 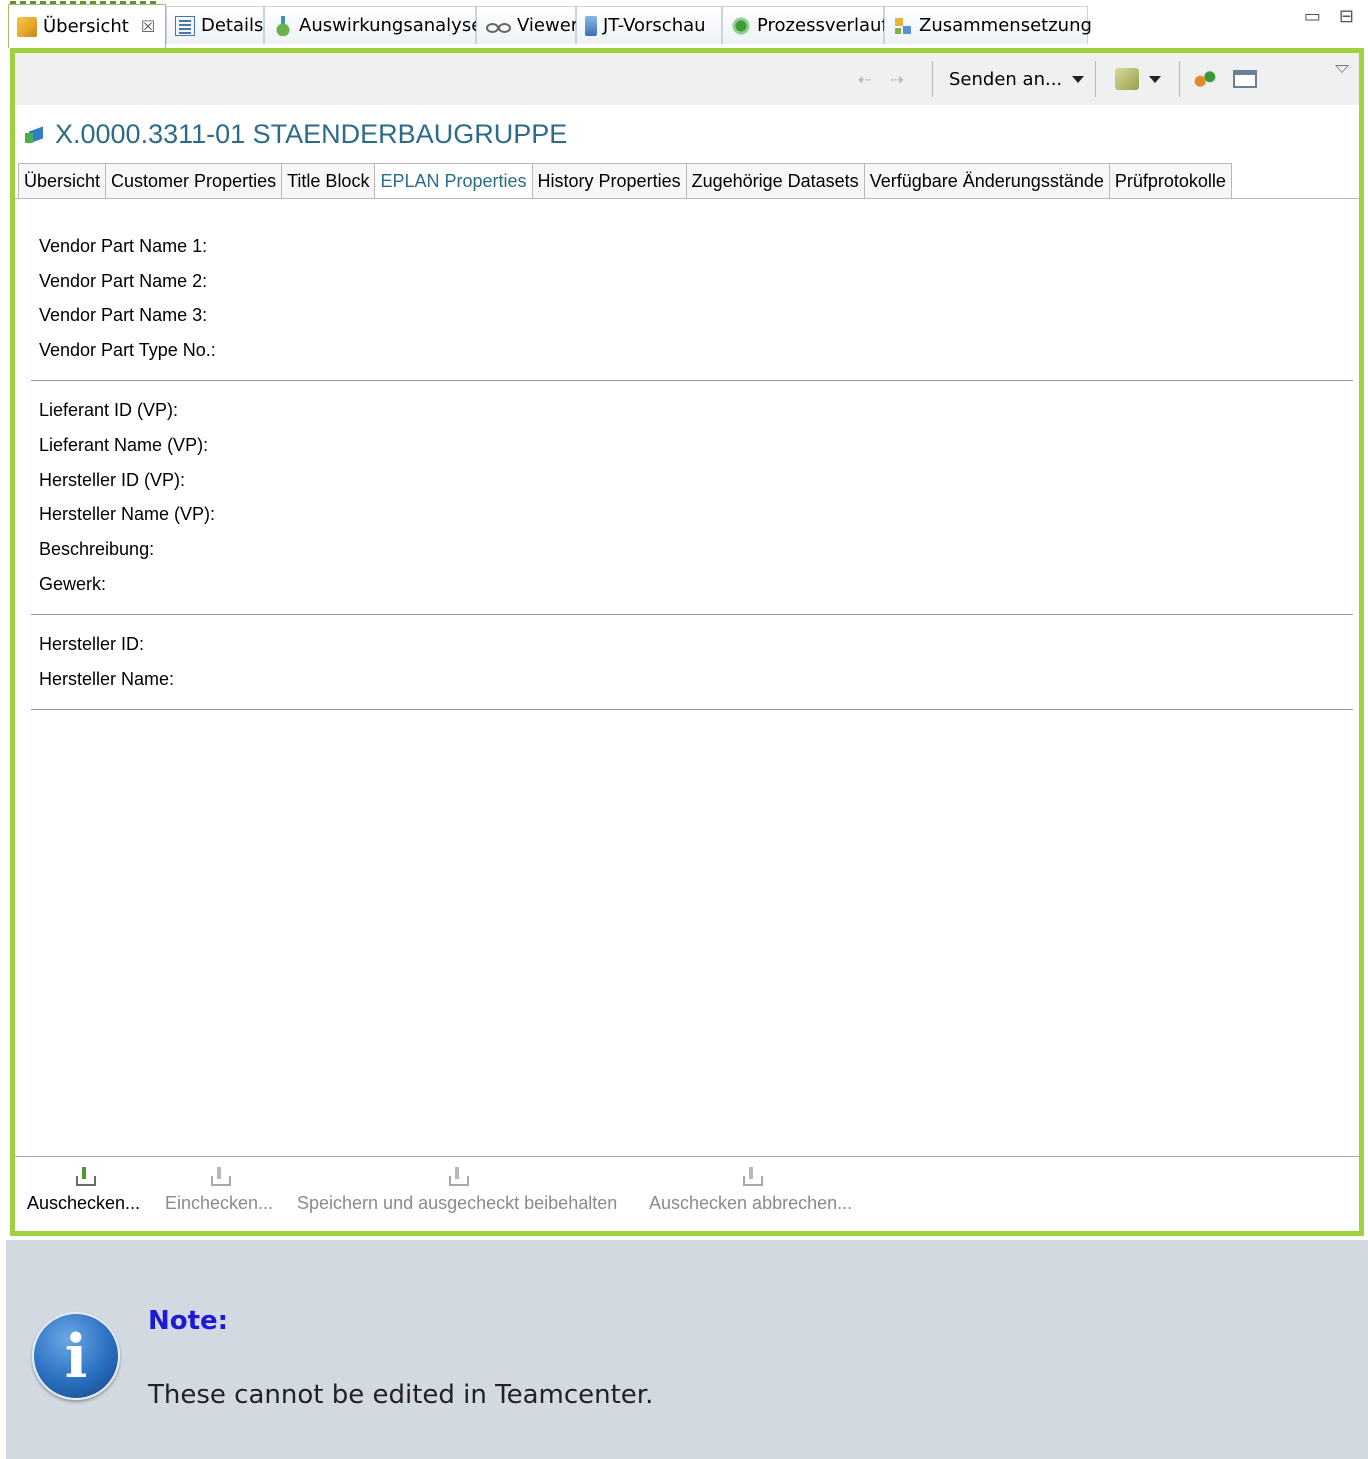 I want to click on refresh-button, so click(x=1205, y=79).